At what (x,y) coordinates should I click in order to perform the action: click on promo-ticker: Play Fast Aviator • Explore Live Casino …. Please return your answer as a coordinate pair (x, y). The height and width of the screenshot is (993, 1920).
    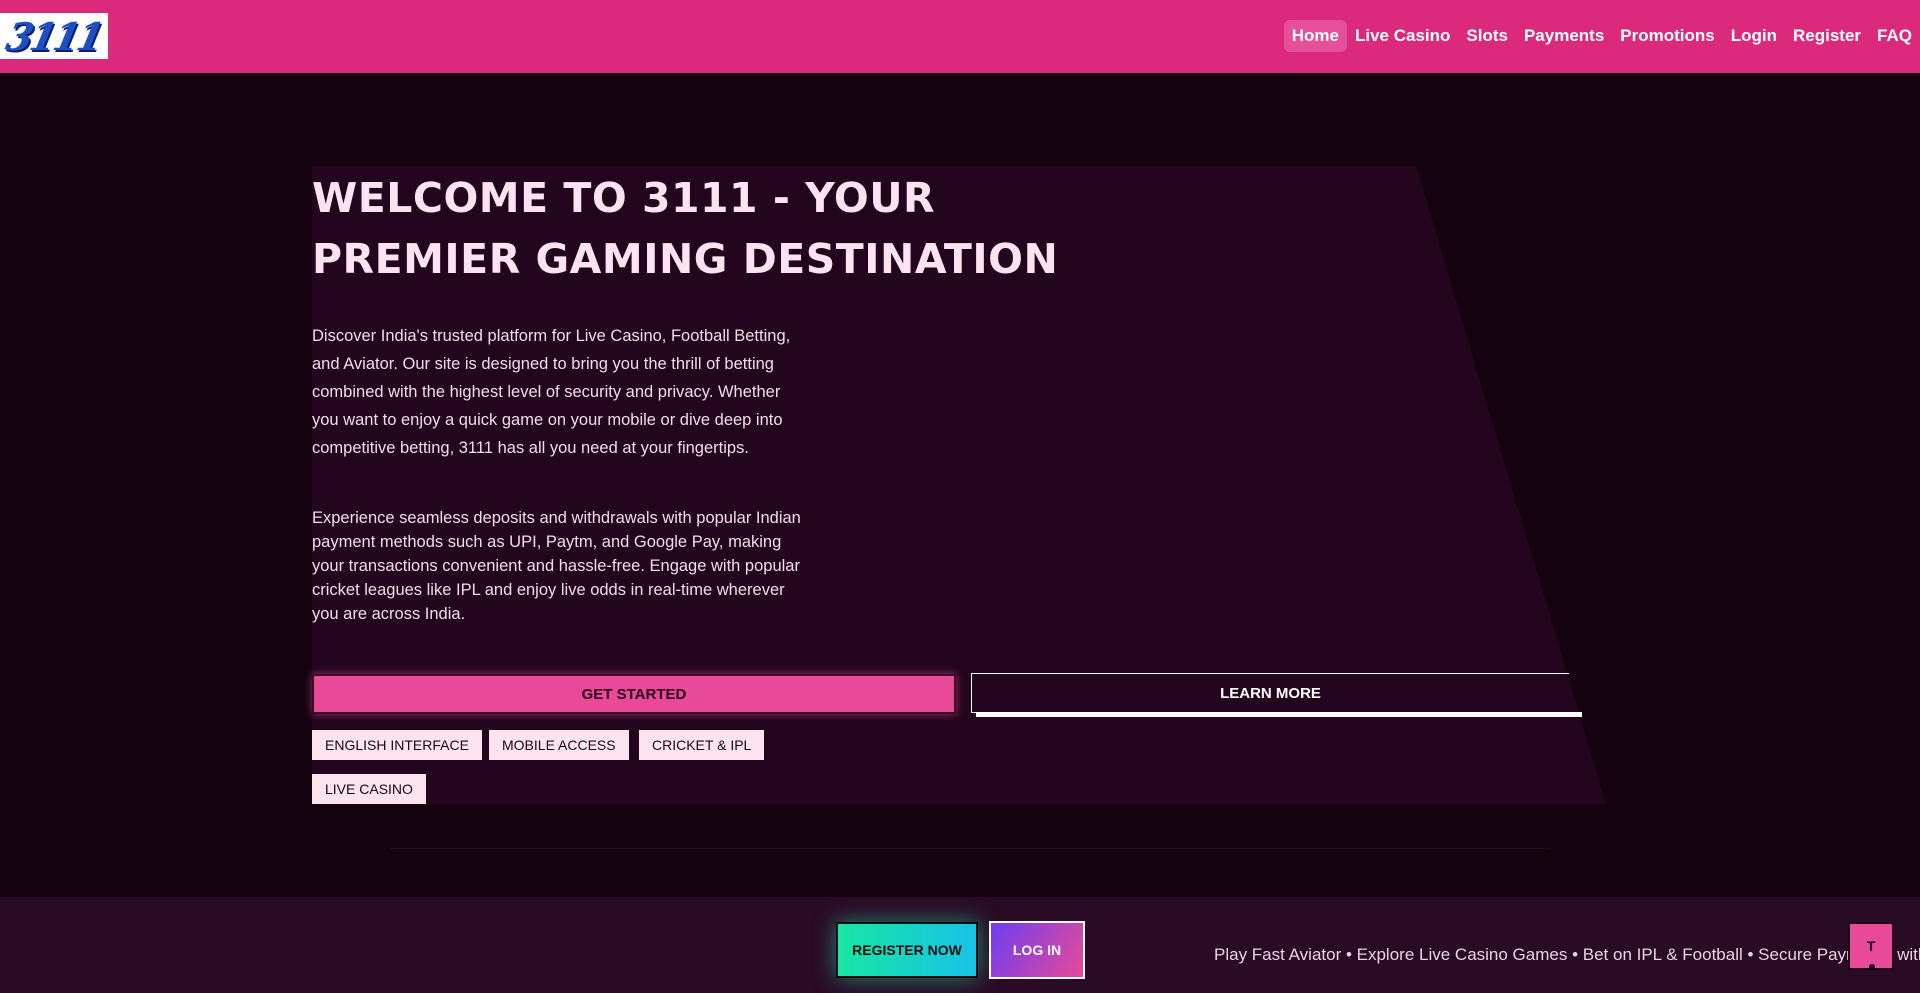
    Looking at the image, I should click on (1567, 954).